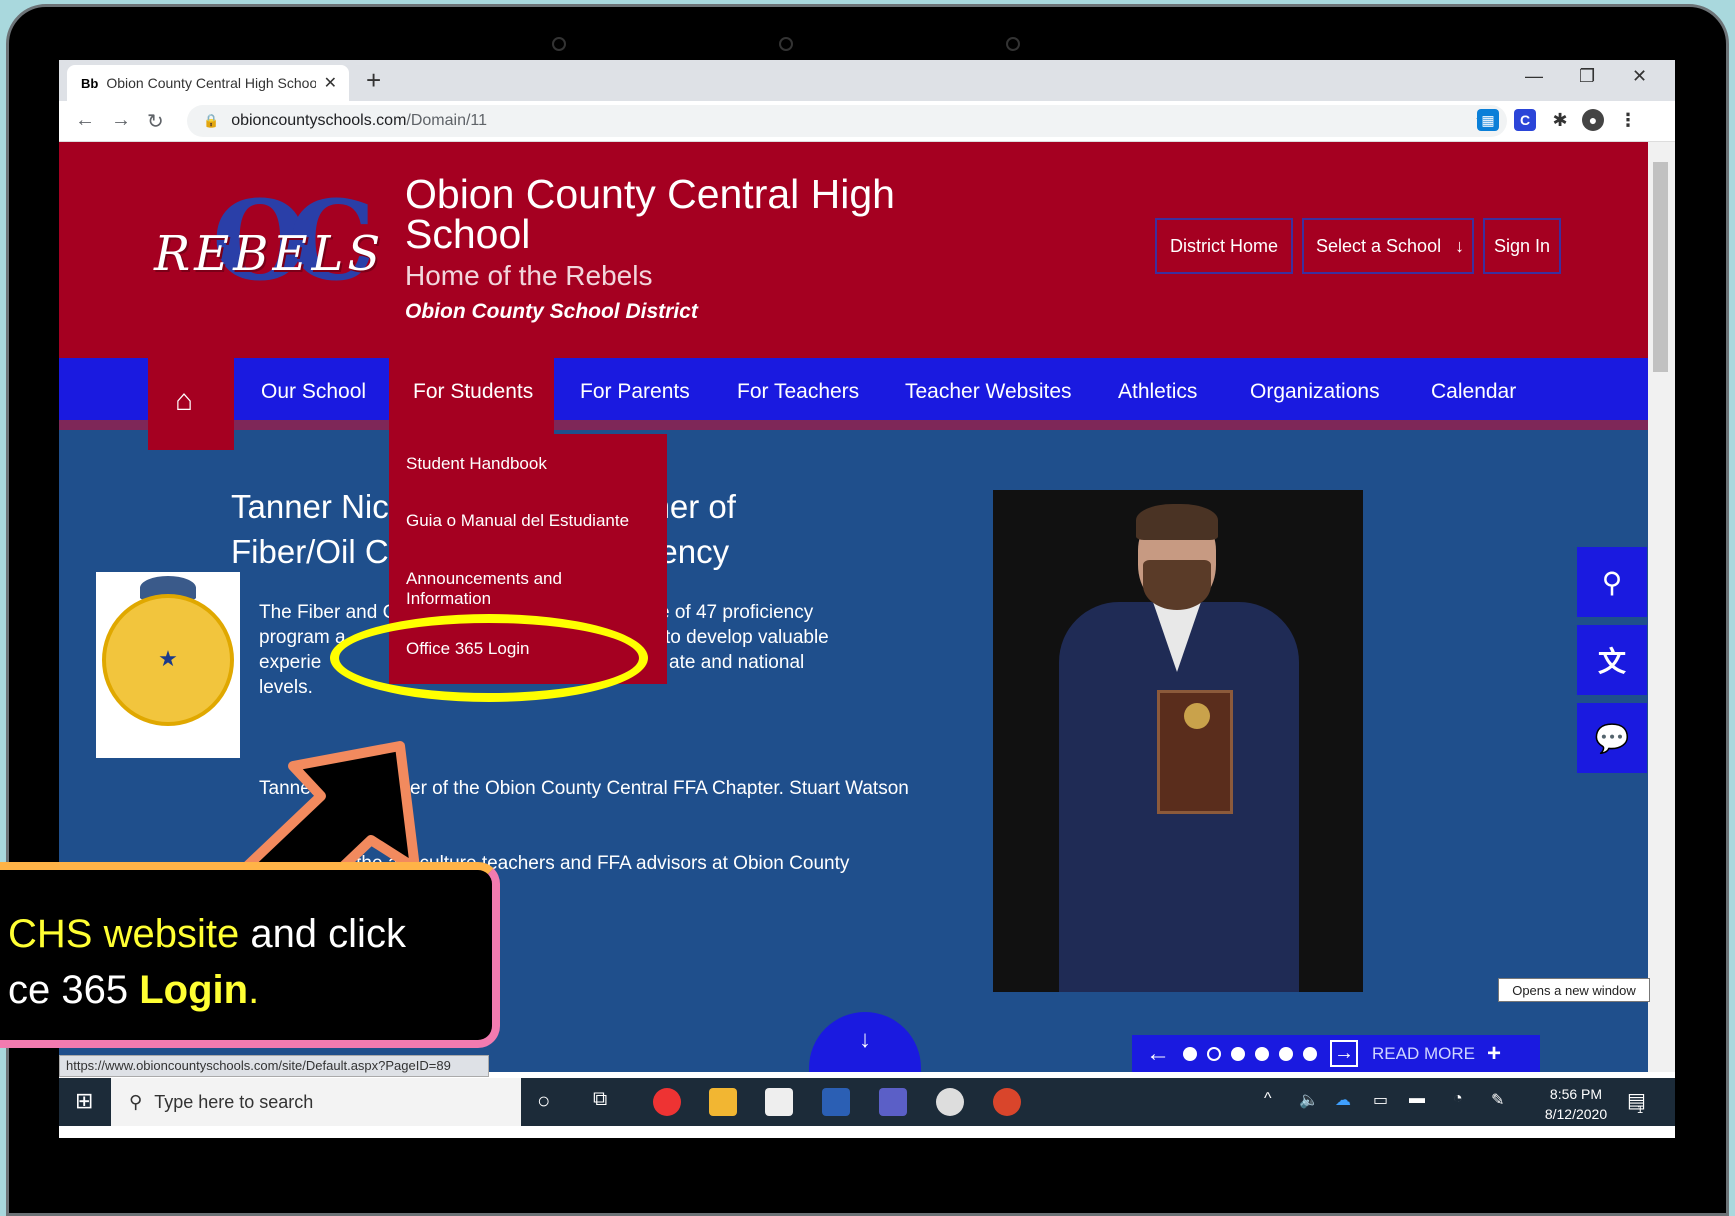 This screenshot has width=1735, height=1216. What do you see at coordinates (1576, 1104) in the screenshot?
I see `clock: 8:56 PM 8/12/2020` at bounding box center [1576, 1104].